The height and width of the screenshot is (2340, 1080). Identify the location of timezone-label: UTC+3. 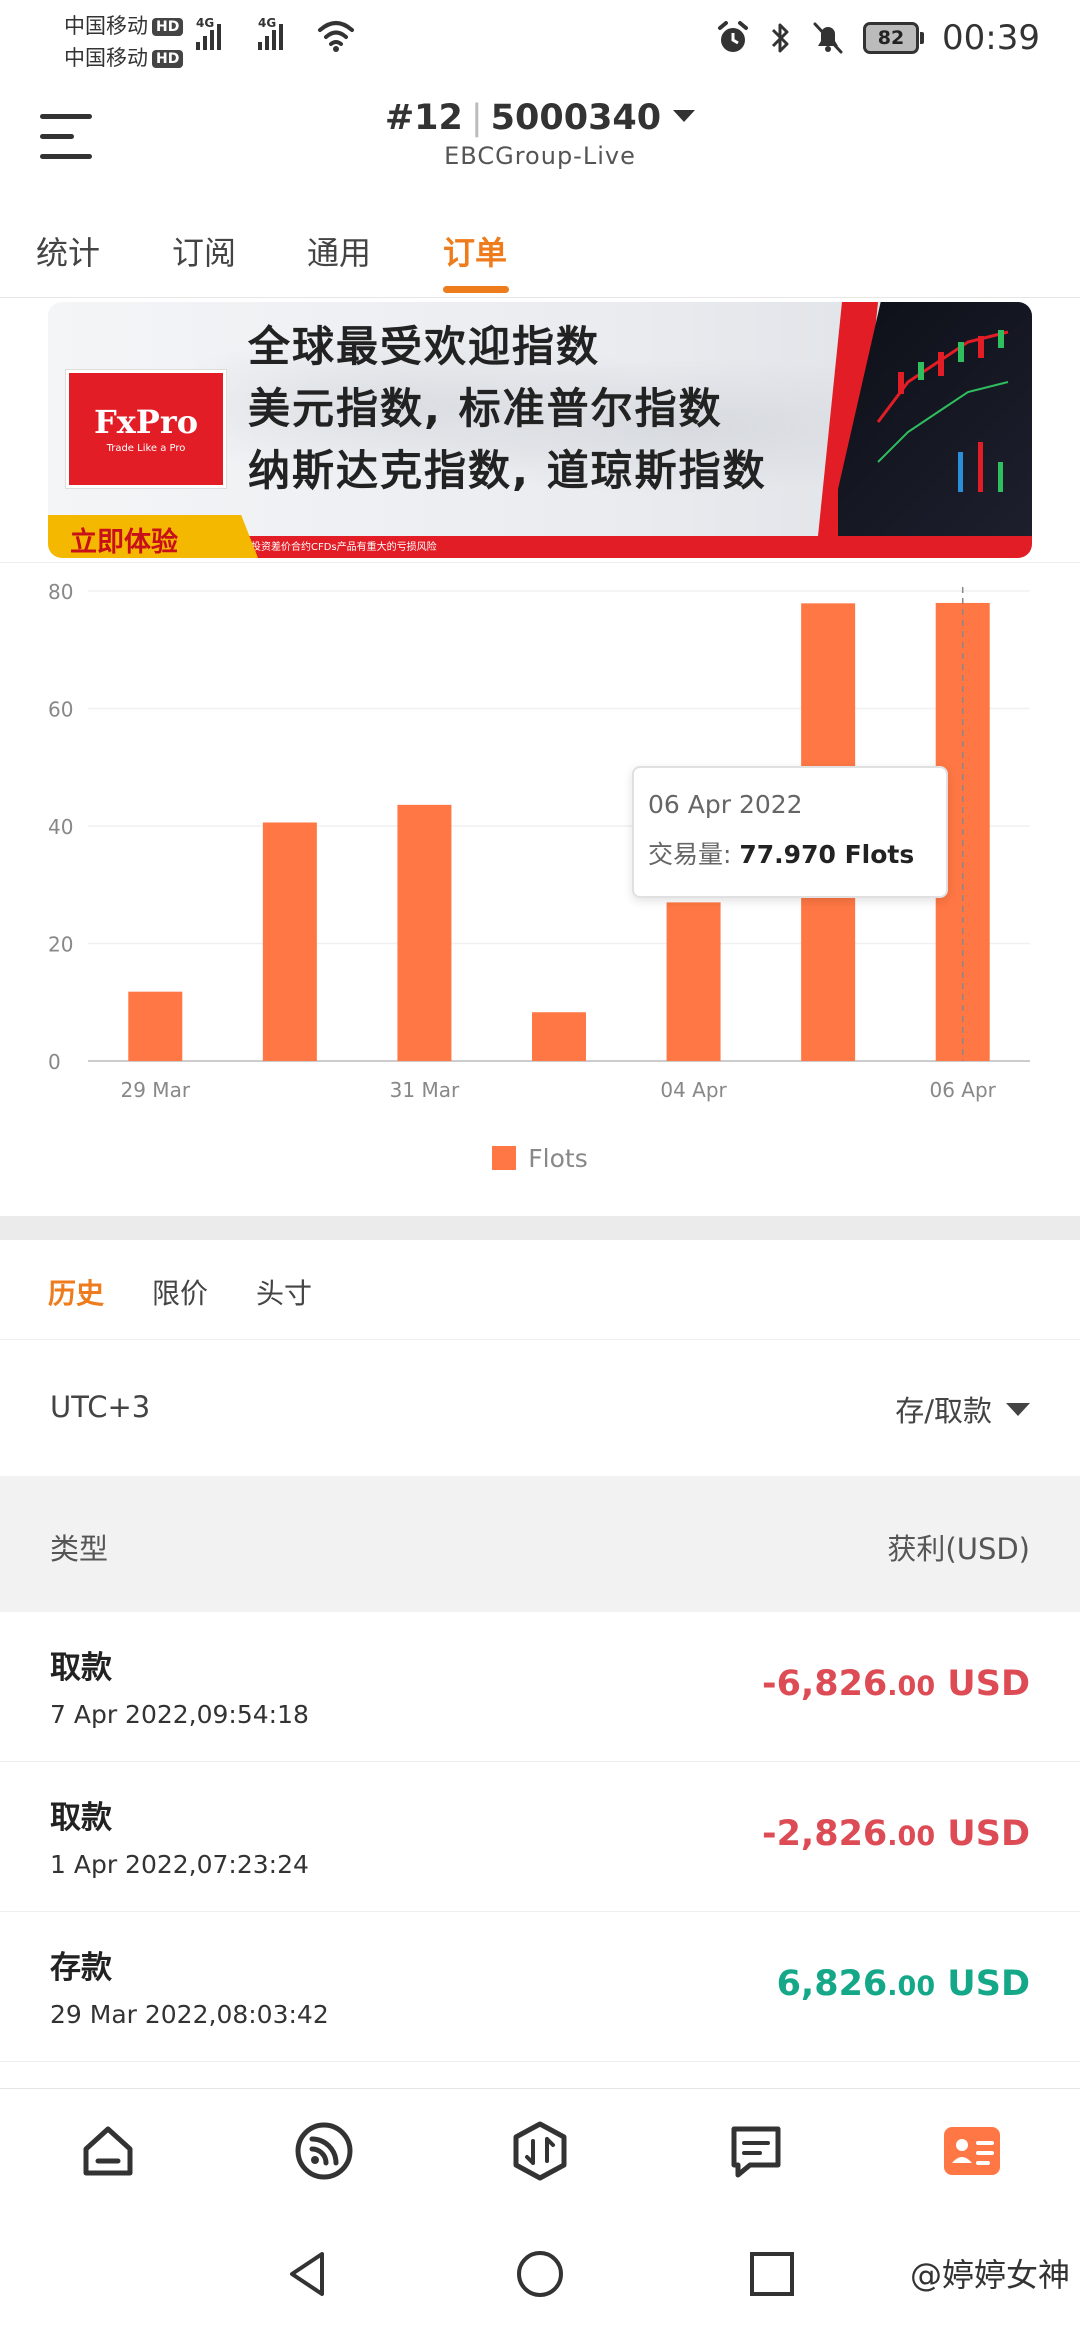
(100, 1407).